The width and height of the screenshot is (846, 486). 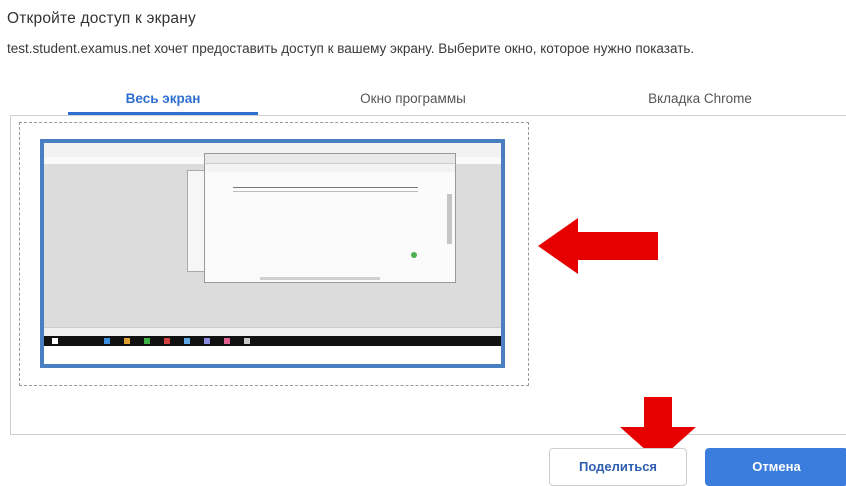 What do you see at coordinates (330, 168) in the screenshot?
I see `preview-window-toolbar` at bounding box center [330, 168].